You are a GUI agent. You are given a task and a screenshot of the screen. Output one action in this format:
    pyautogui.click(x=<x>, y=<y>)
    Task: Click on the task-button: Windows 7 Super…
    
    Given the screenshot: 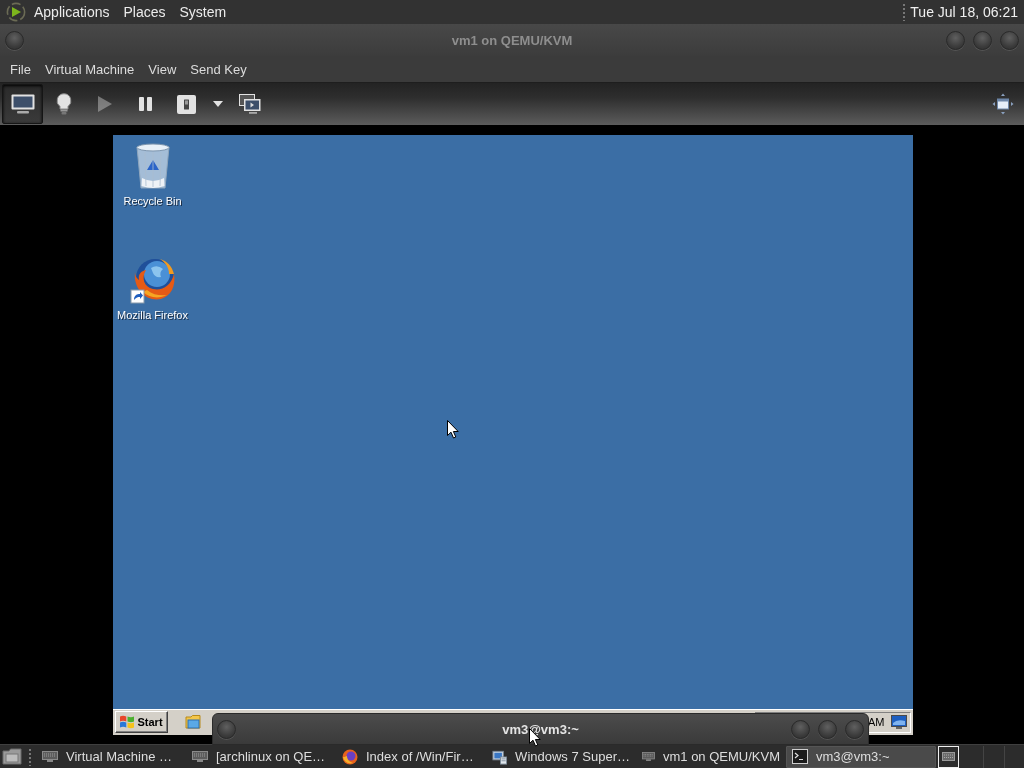 What is the action you would take?
    pyautogui.click(x=561, y=756)
    